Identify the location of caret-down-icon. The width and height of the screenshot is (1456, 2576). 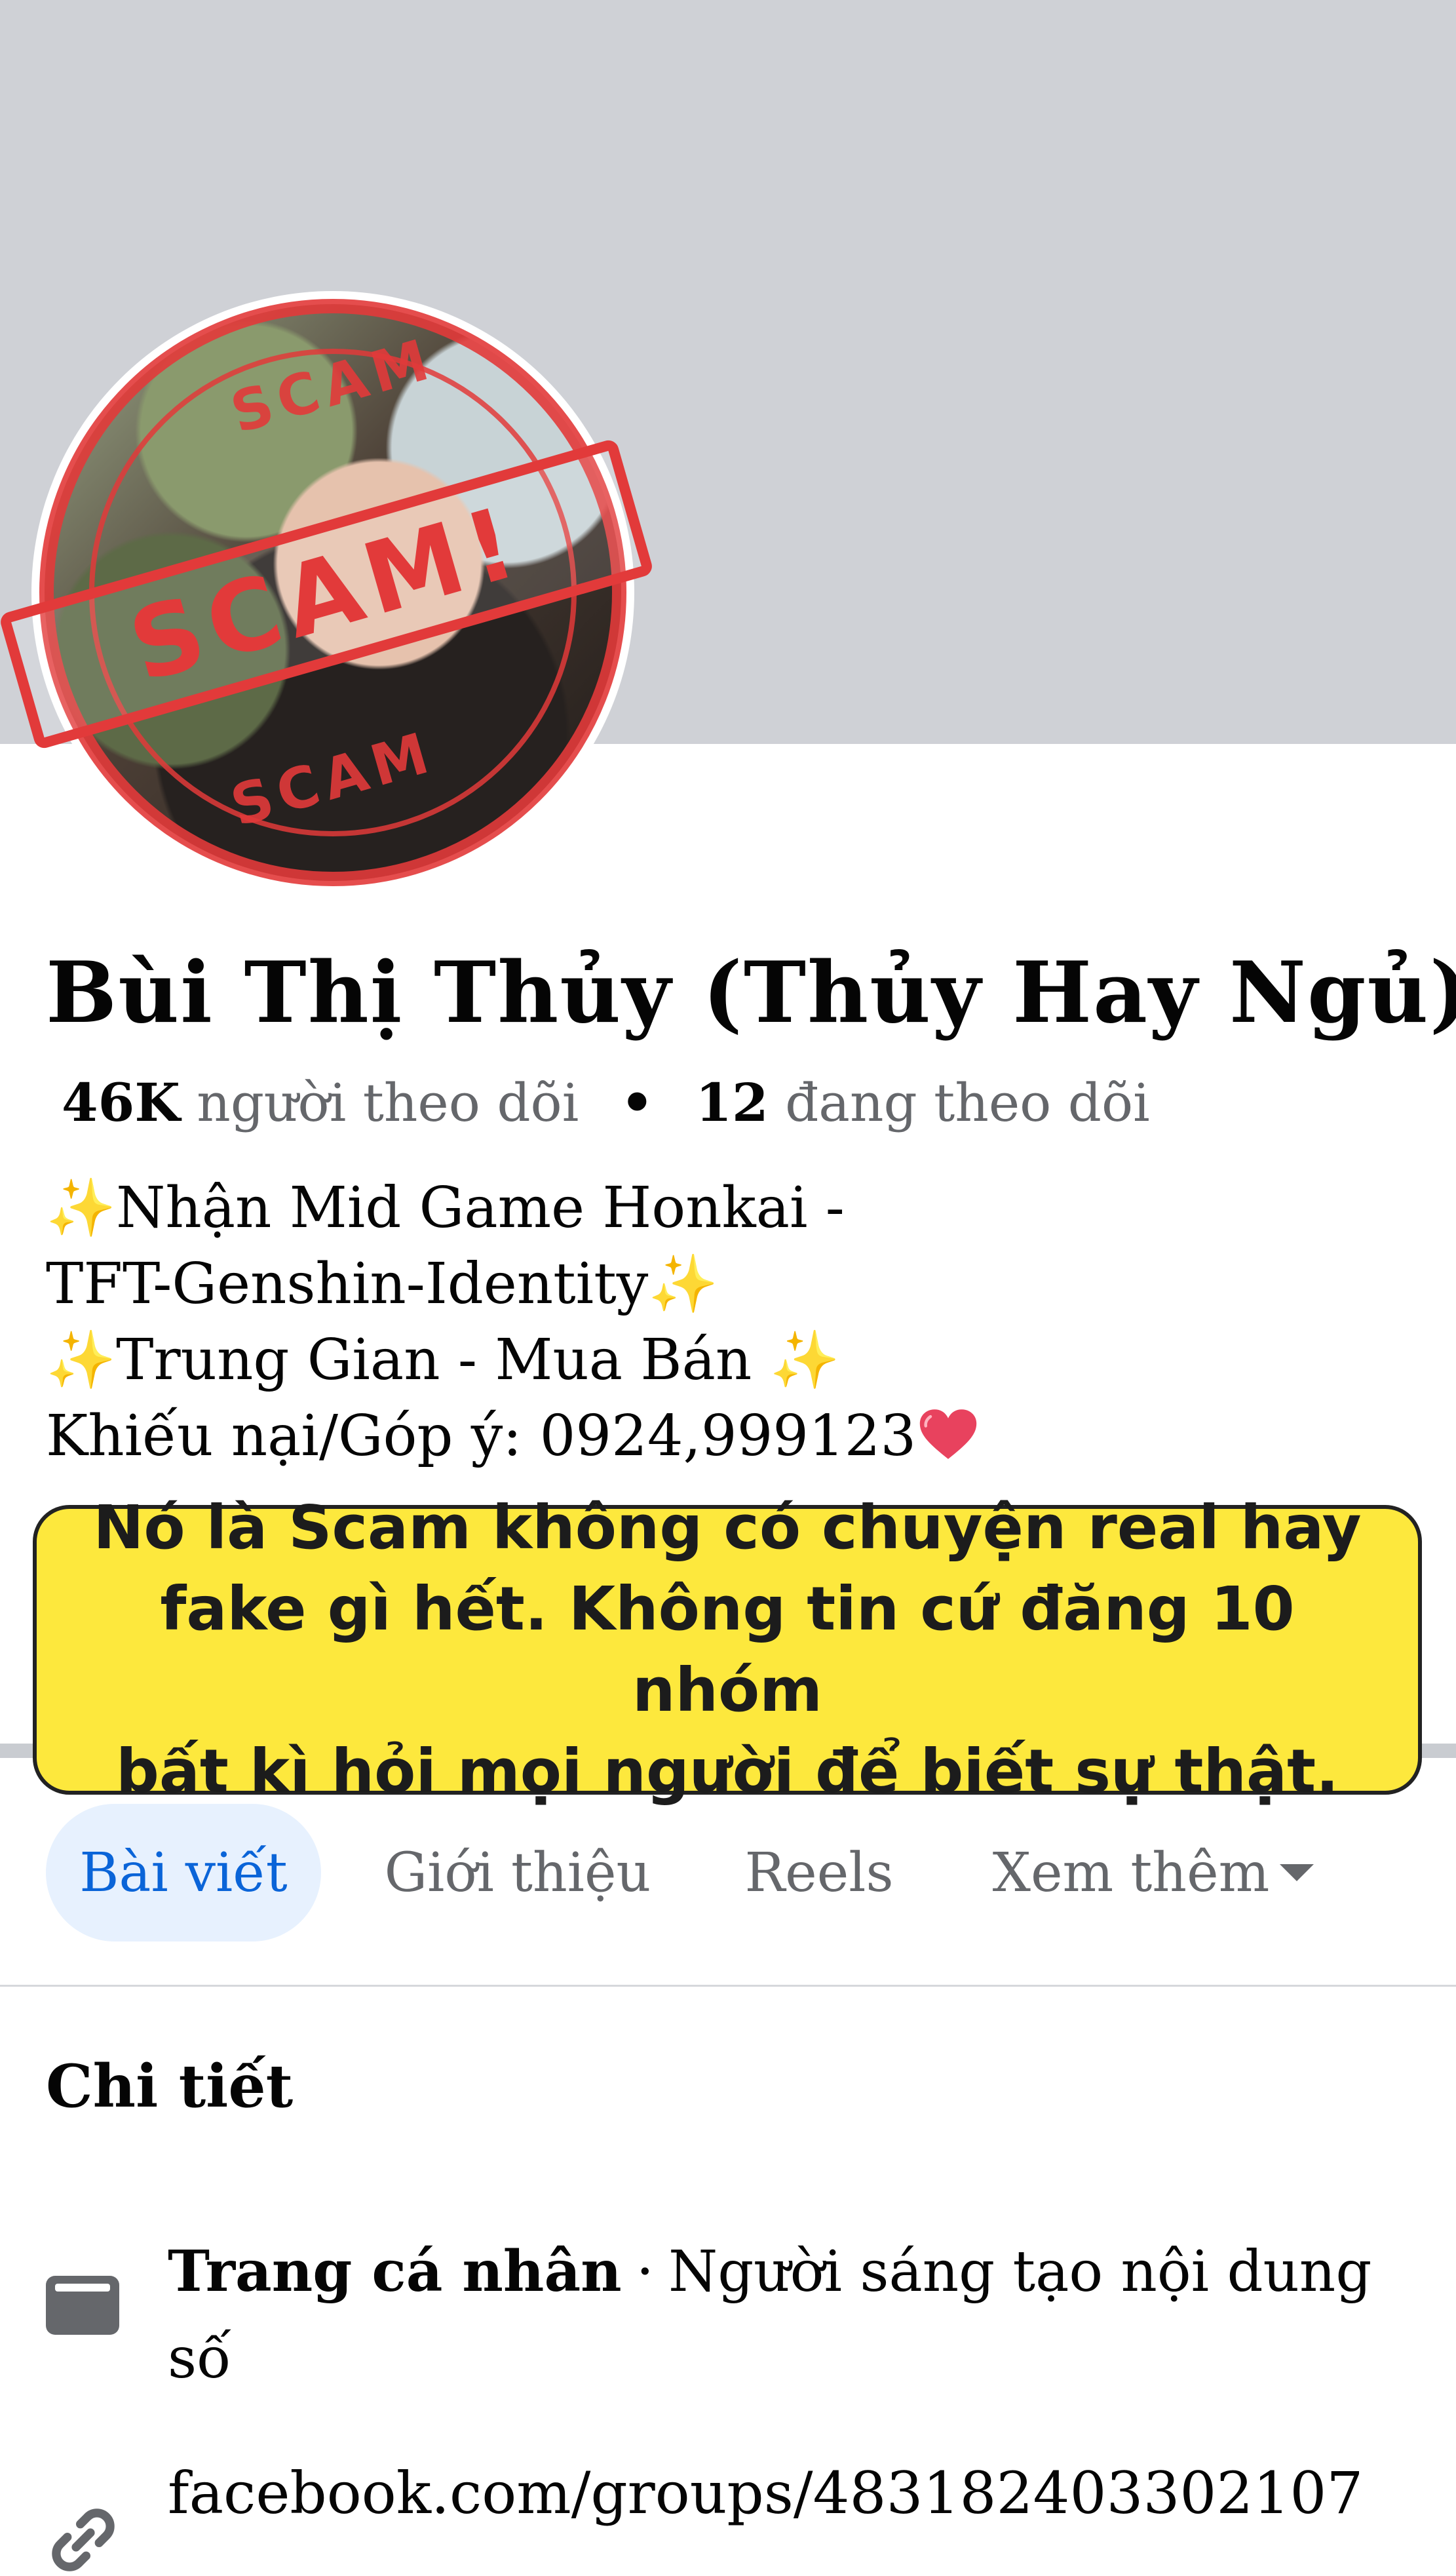
(1297, 1872).